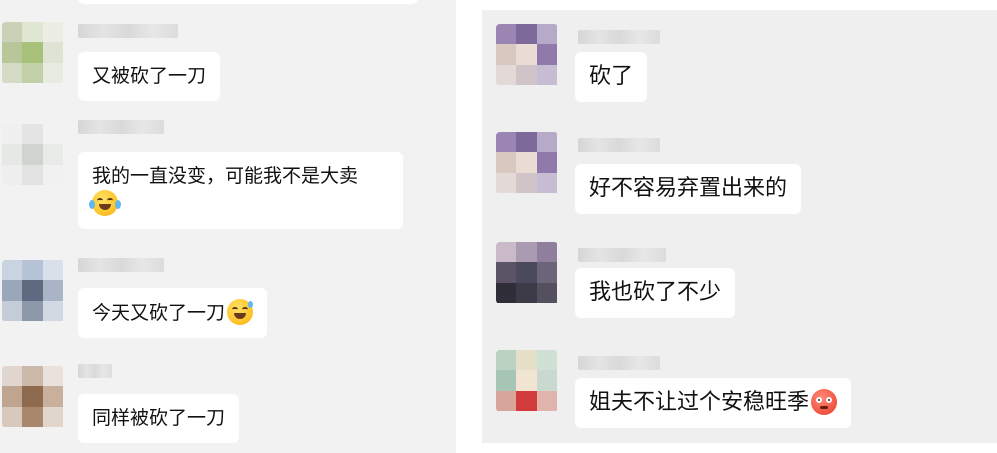 The height and width of the screenshot is (453, 997). I want to click on message-bubble: 同样被砍了一刀, so click(159, 418).